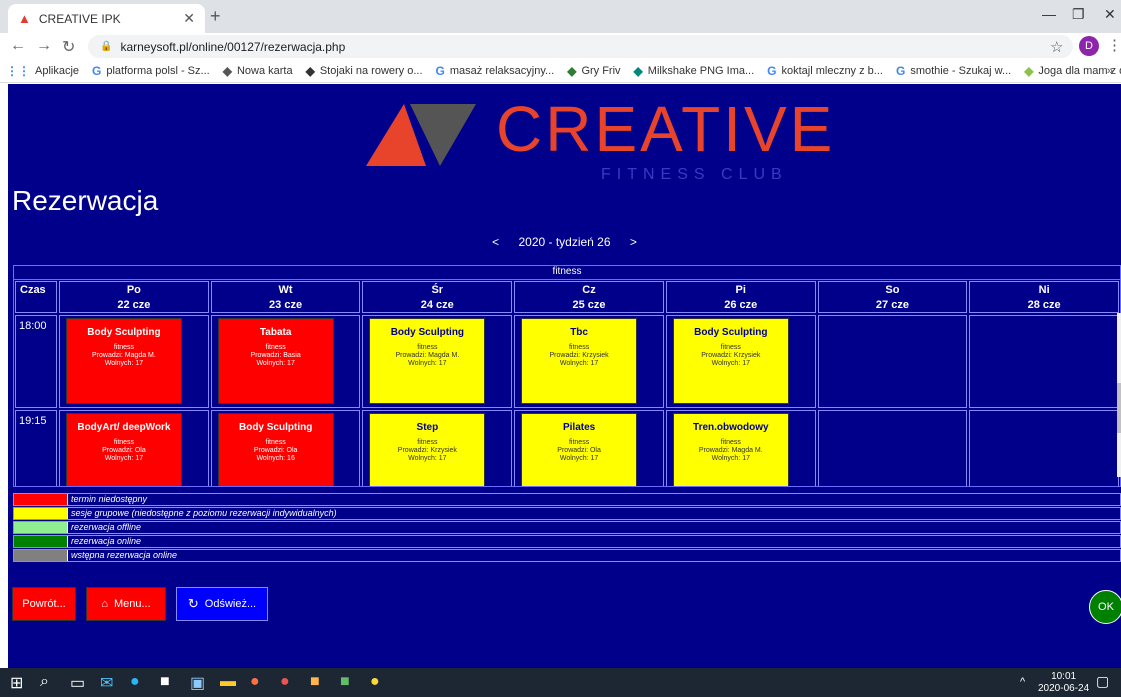 This screenshot has height=697, width=1121. I want to click on close-tab-icon: ✕, so click(189, 18).